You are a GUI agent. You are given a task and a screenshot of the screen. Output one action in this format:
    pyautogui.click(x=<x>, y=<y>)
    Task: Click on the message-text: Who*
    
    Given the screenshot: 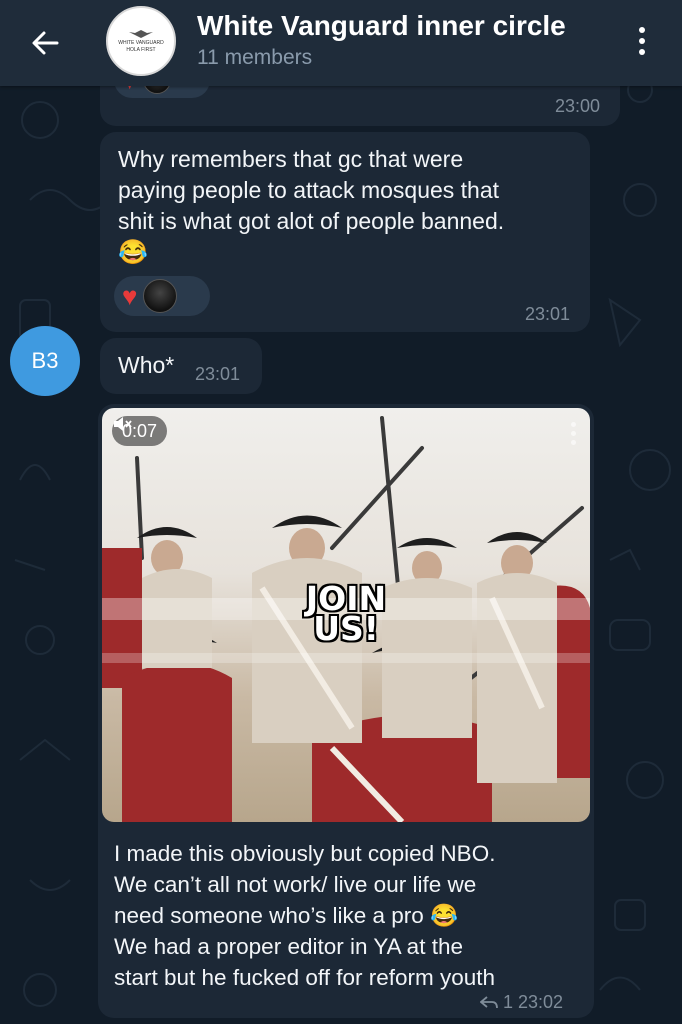 What is the action you would take?
    pyautogui.click(x=146, y=365)
    